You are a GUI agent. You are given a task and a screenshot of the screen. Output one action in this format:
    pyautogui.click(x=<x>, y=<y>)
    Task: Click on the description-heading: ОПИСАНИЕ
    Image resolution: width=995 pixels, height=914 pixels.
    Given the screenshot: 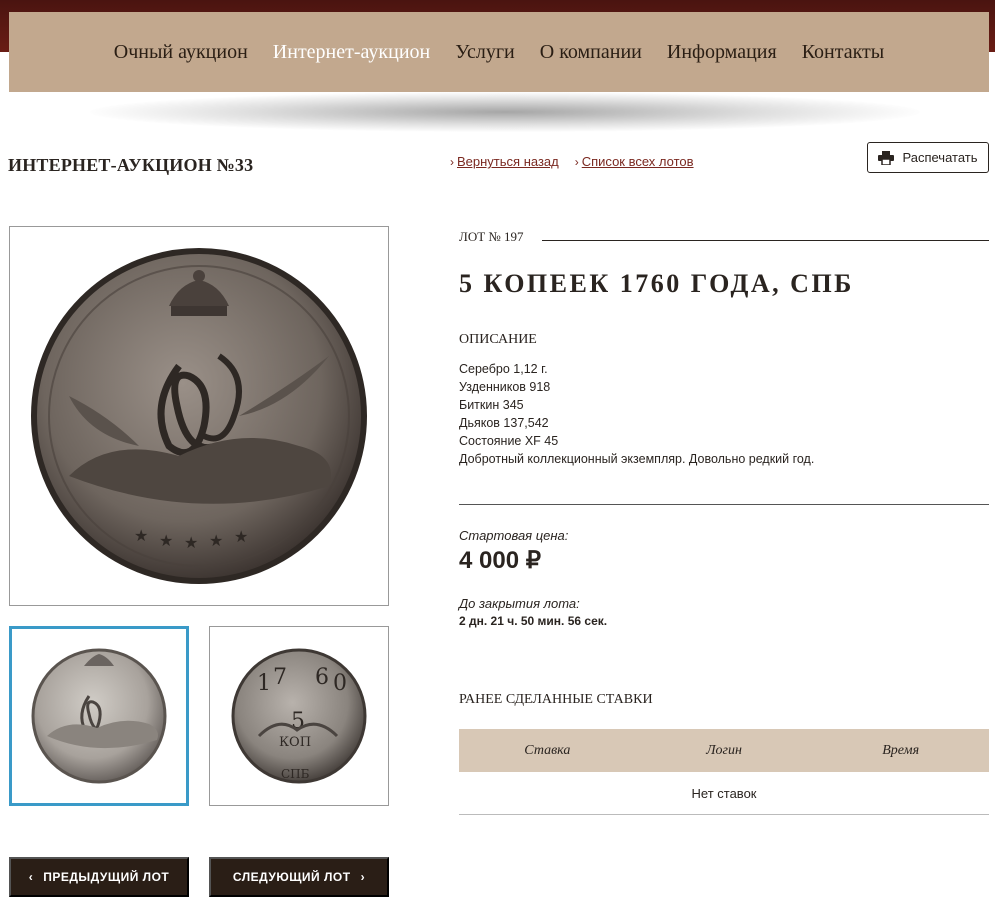 What is the action you would take?
    pyautogui.click(x=498, y=339)
    